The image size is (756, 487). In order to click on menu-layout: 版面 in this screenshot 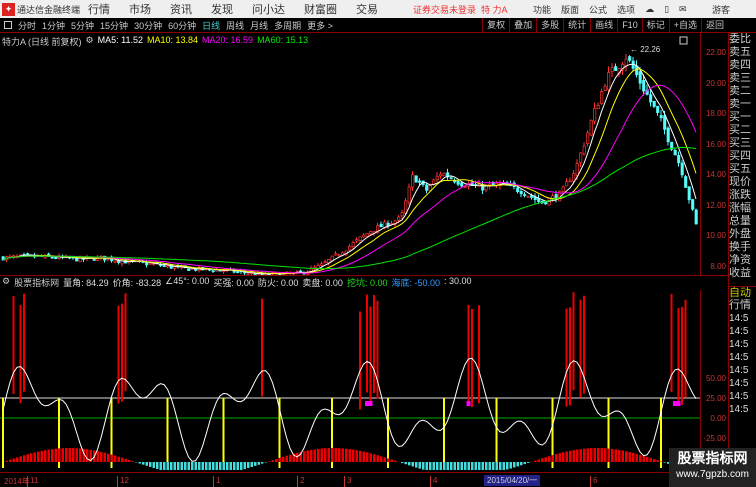, I will do `click(570, 9)`.